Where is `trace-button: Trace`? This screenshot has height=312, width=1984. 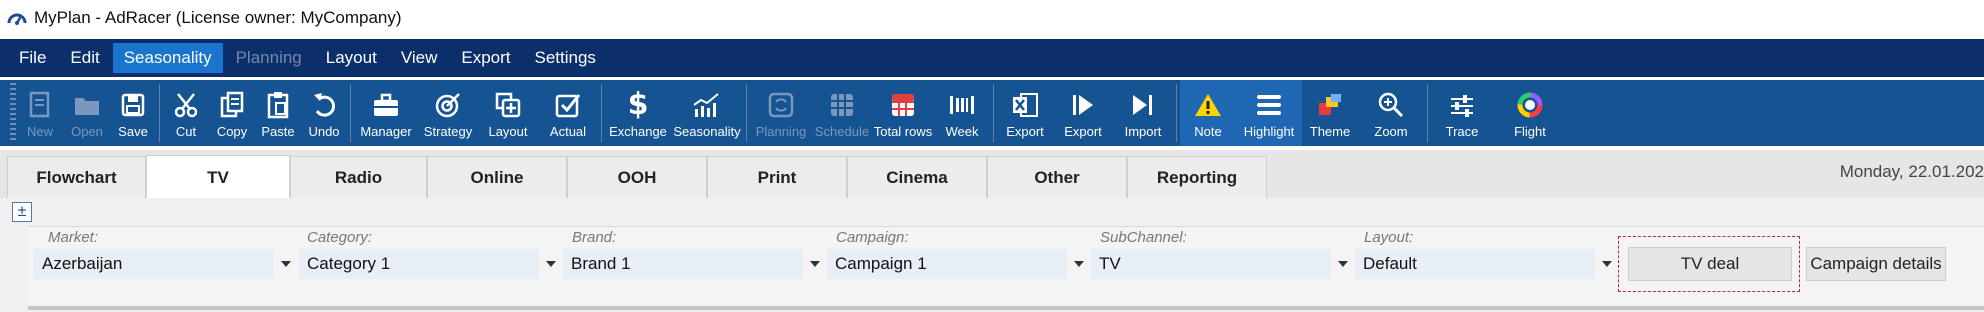 trace-button: Trace is located at coordinates (1462, 113).